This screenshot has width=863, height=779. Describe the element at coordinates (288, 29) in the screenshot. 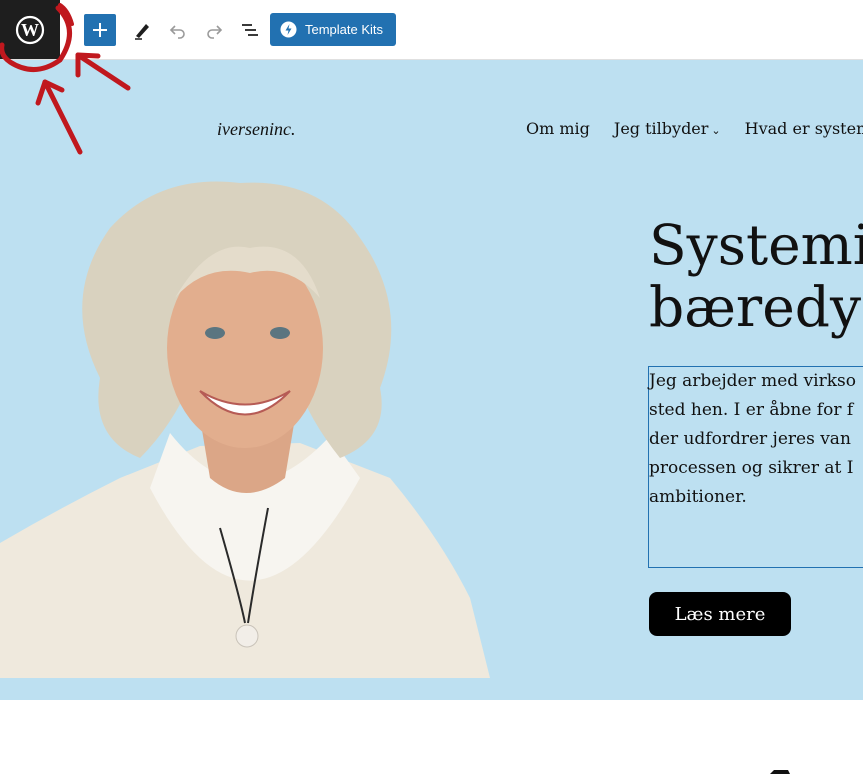

I see `elementor-kit-icon` at that location.